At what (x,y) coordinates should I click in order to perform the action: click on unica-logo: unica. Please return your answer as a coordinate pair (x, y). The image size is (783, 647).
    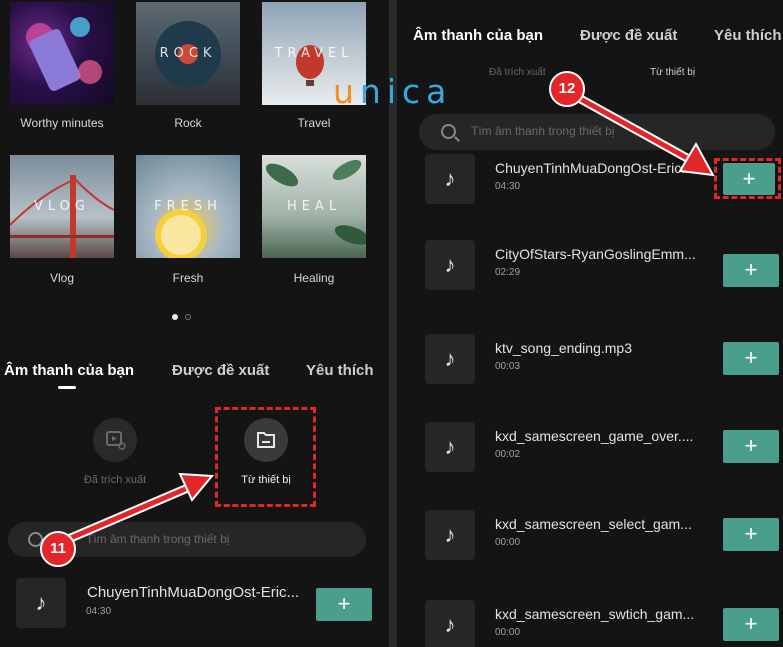
    Looking at the image, I should click on (393, 91).